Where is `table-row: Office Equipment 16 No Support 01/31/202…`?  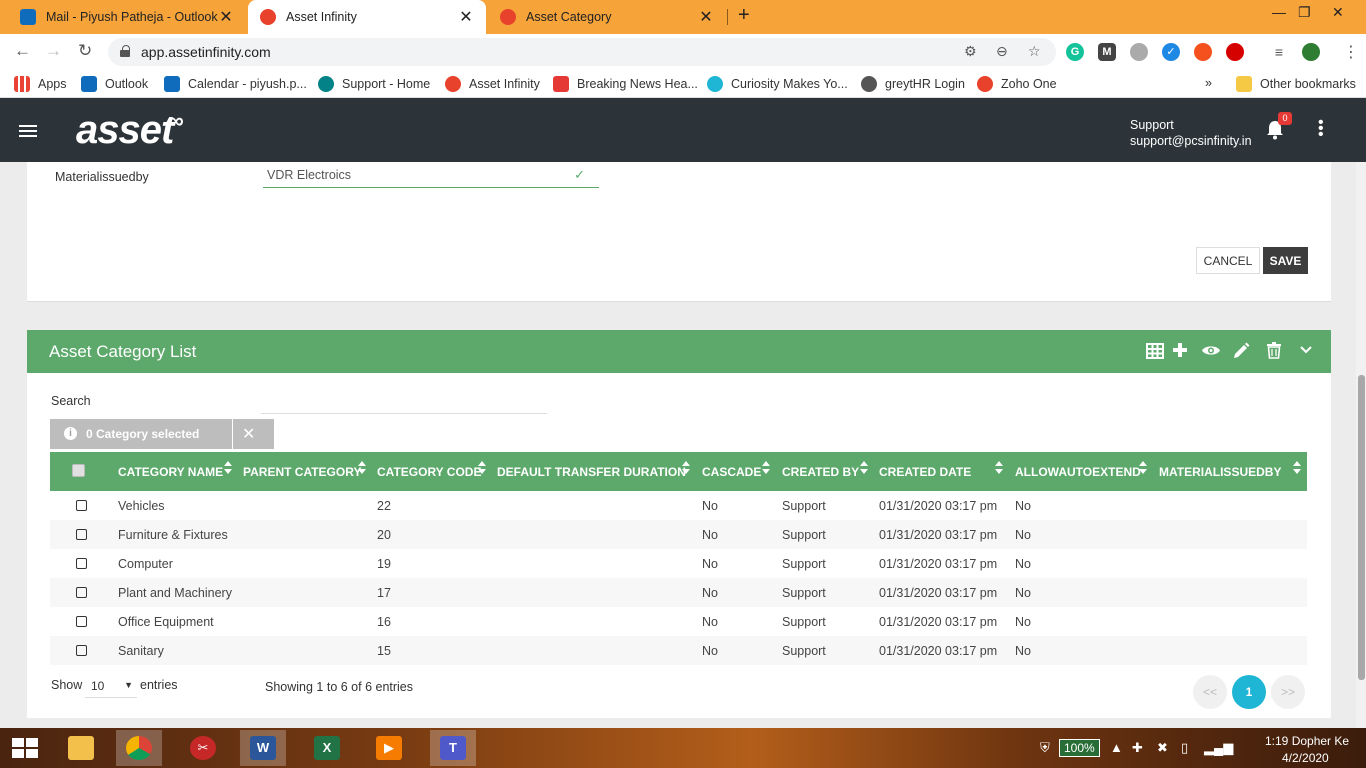
table-row: Office Equipment 16 No Support 01/31/202… is located at coordinates (678, 621).